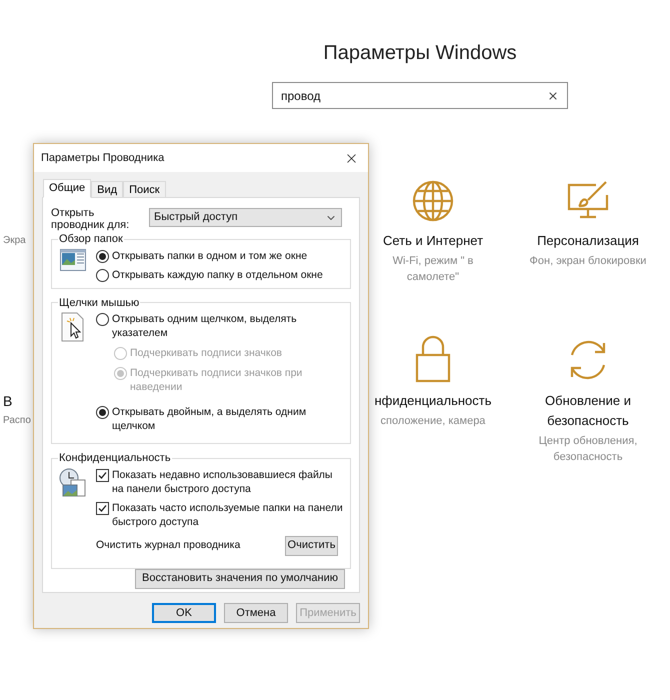  What do you see at coordinates (433, 269) in the screenshot?
I see `tile-subtitle: Wi-Fi, режим " в самолете"` at bounding box center [433, 269].